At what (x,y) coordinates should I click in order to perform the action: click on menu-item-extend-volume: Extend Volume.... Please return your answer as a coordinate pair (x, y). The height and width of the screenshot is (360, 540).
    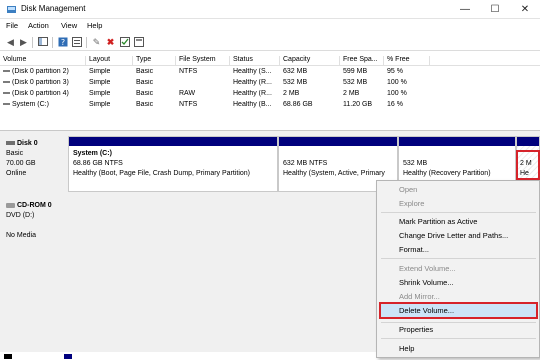
    Looking at the image, I should click on (427, 268).